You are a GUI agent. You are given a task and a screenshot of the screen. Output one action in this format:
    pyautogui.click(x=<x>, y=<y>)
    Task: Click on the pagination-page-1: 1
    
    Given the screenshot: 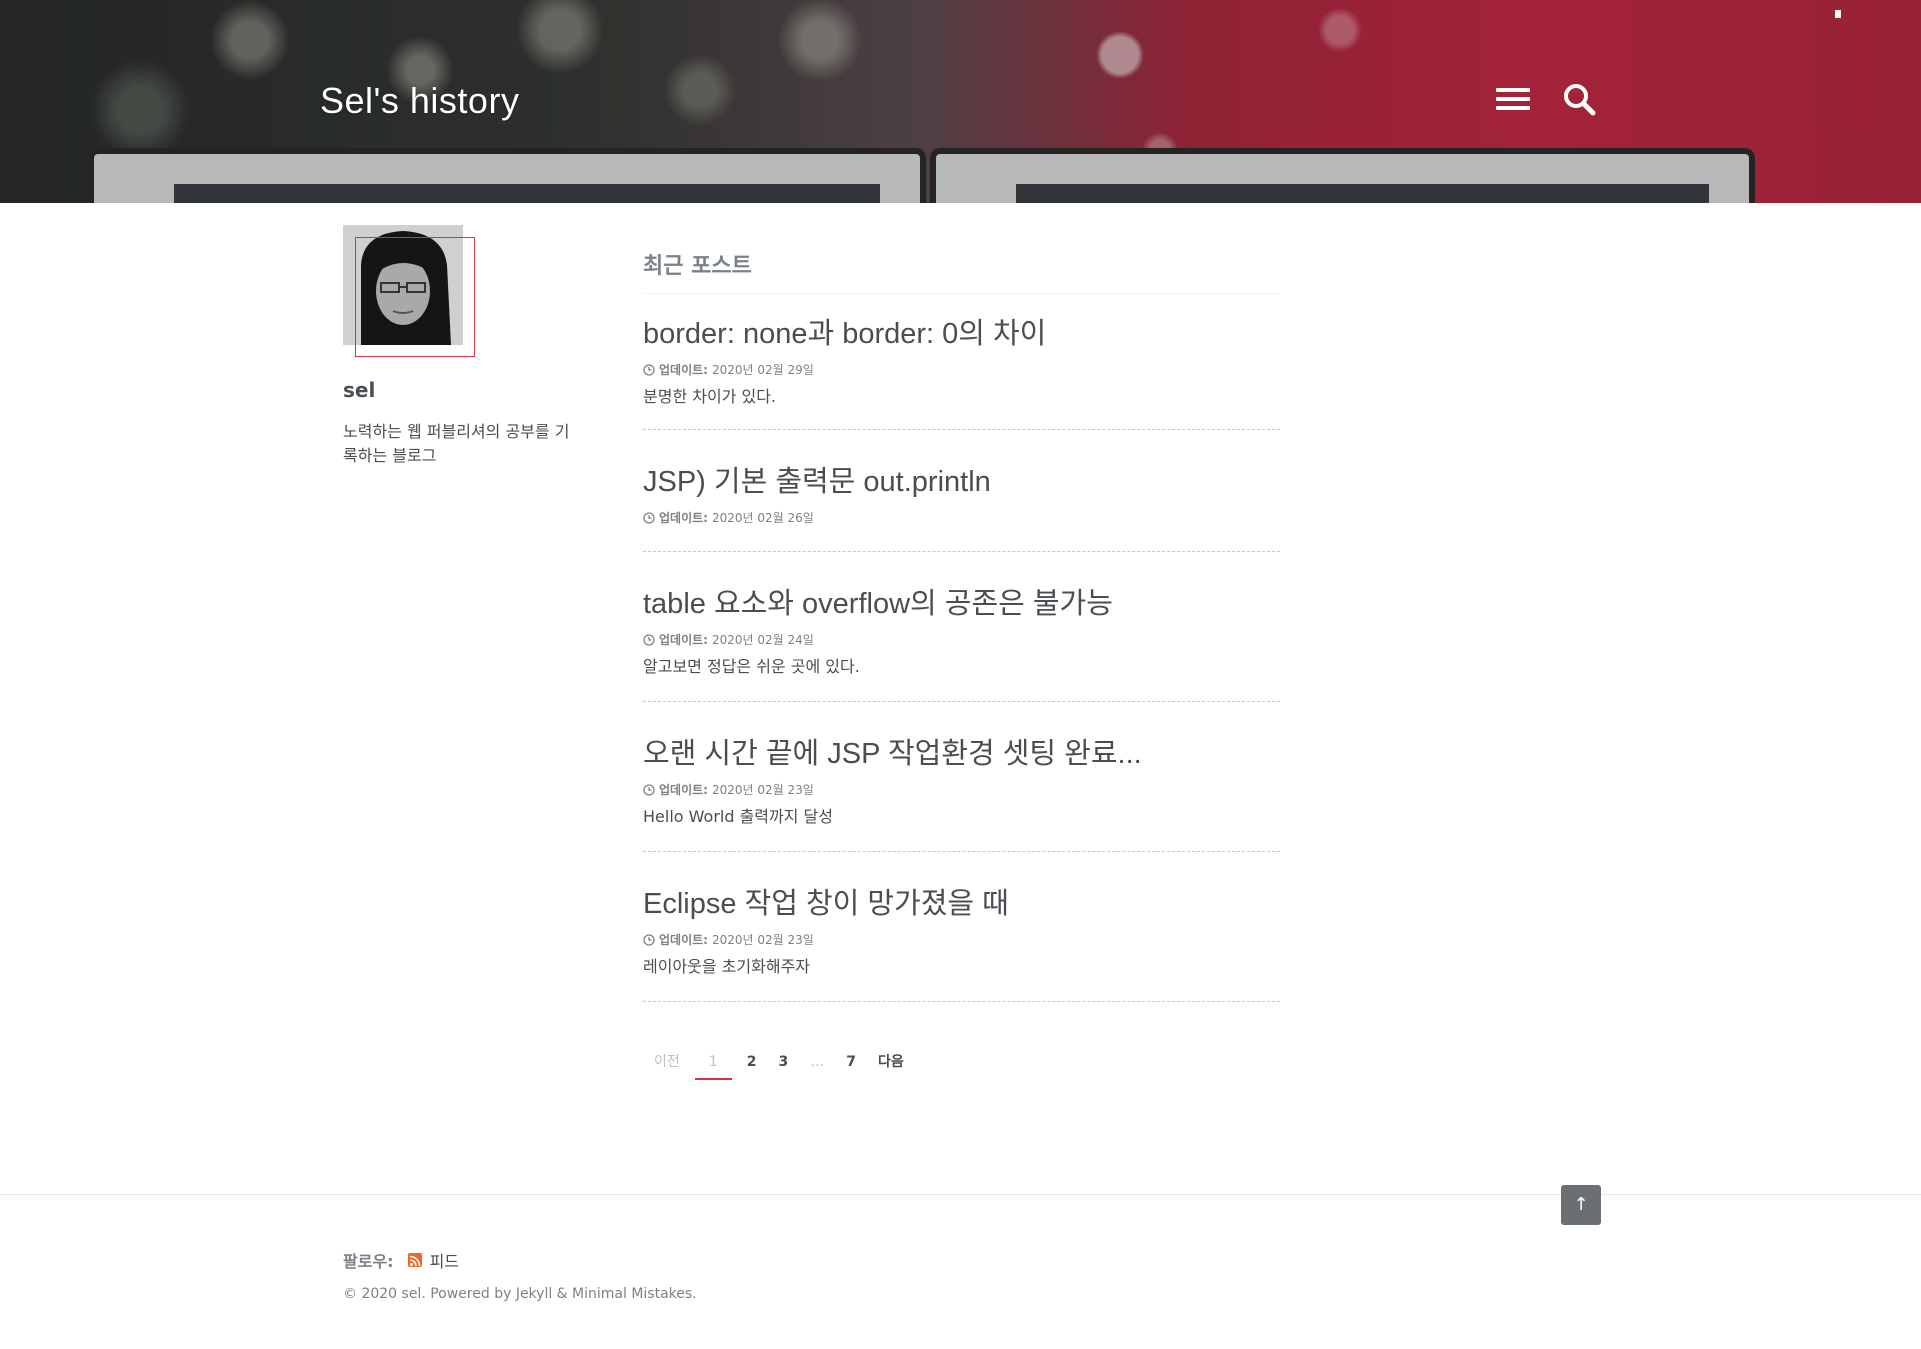 What is the action you would take?
    pyautogui.click(x=713, y=1062)
    